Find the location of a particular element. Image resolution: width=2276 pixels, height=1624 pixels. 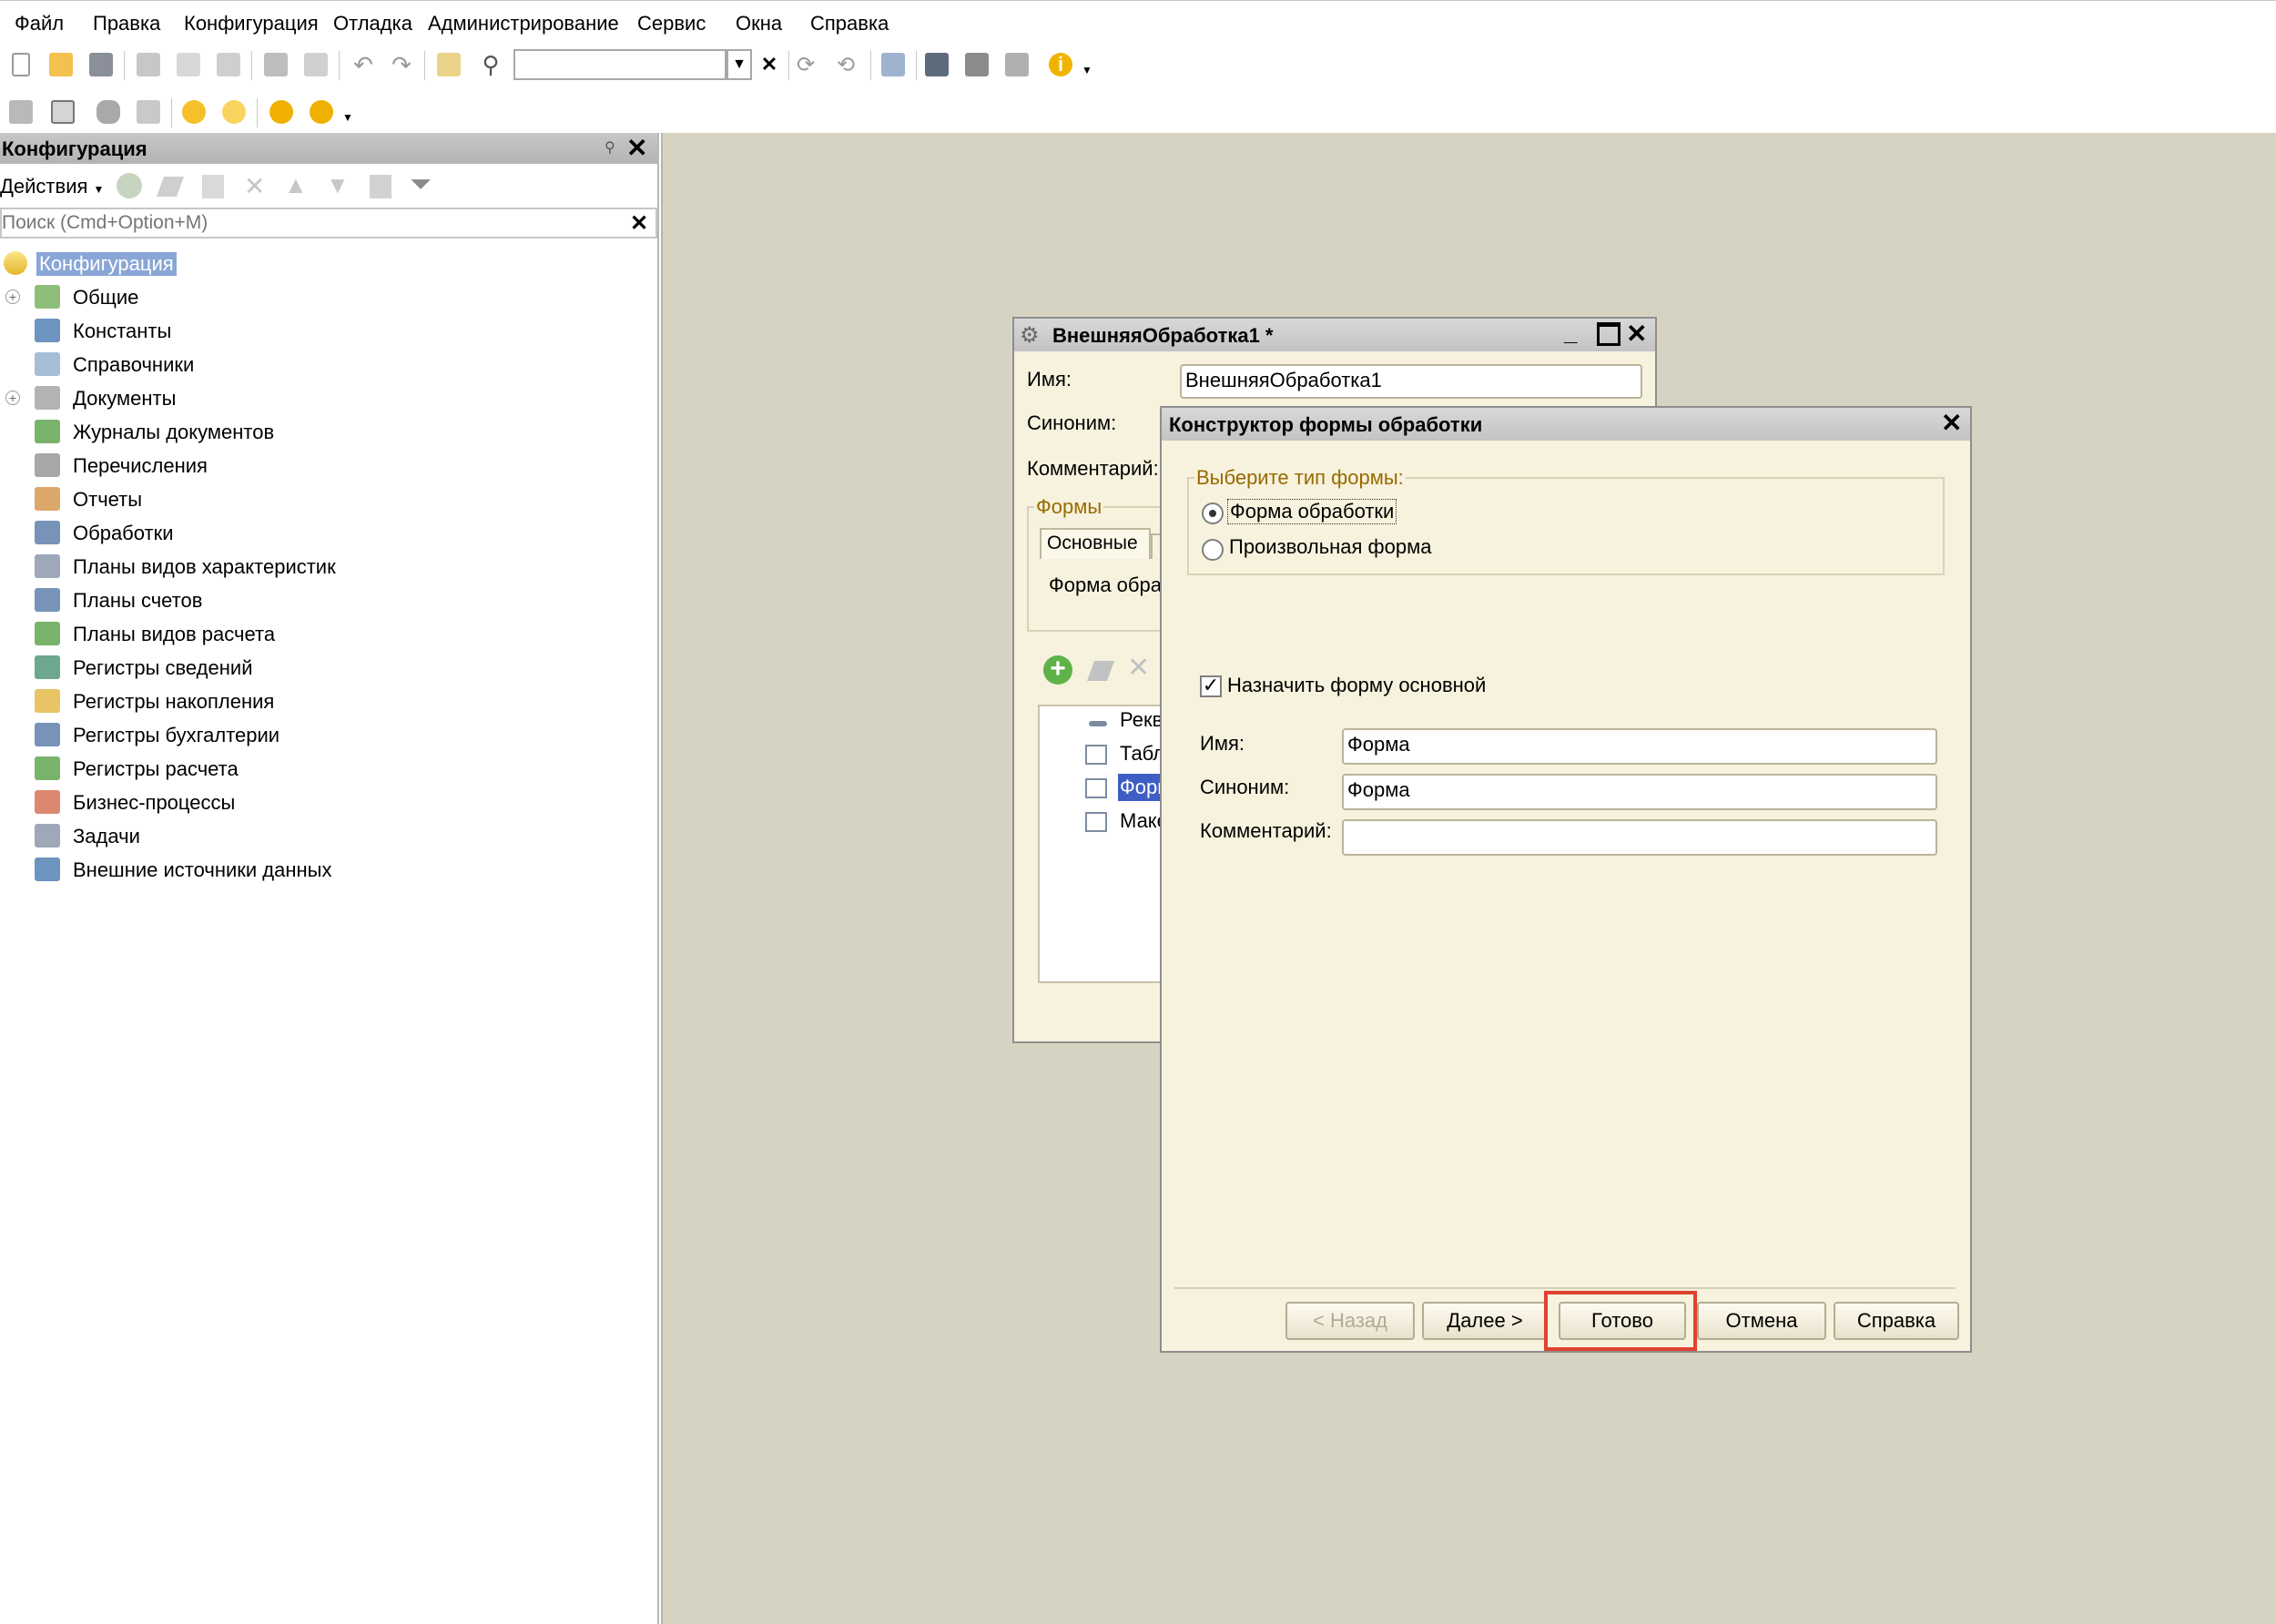

print-preview-button is located at coordinates (315, 64).